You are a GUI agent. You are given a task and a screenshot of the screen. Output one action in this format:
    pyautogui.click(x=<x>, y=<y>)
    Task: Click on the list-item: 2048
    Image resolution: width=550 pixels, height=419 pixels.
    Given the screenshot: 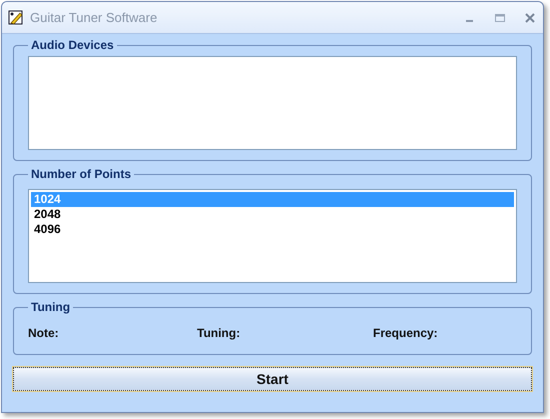 What is the action you would take?
    pyautogui.click(x=272, y=214)
    